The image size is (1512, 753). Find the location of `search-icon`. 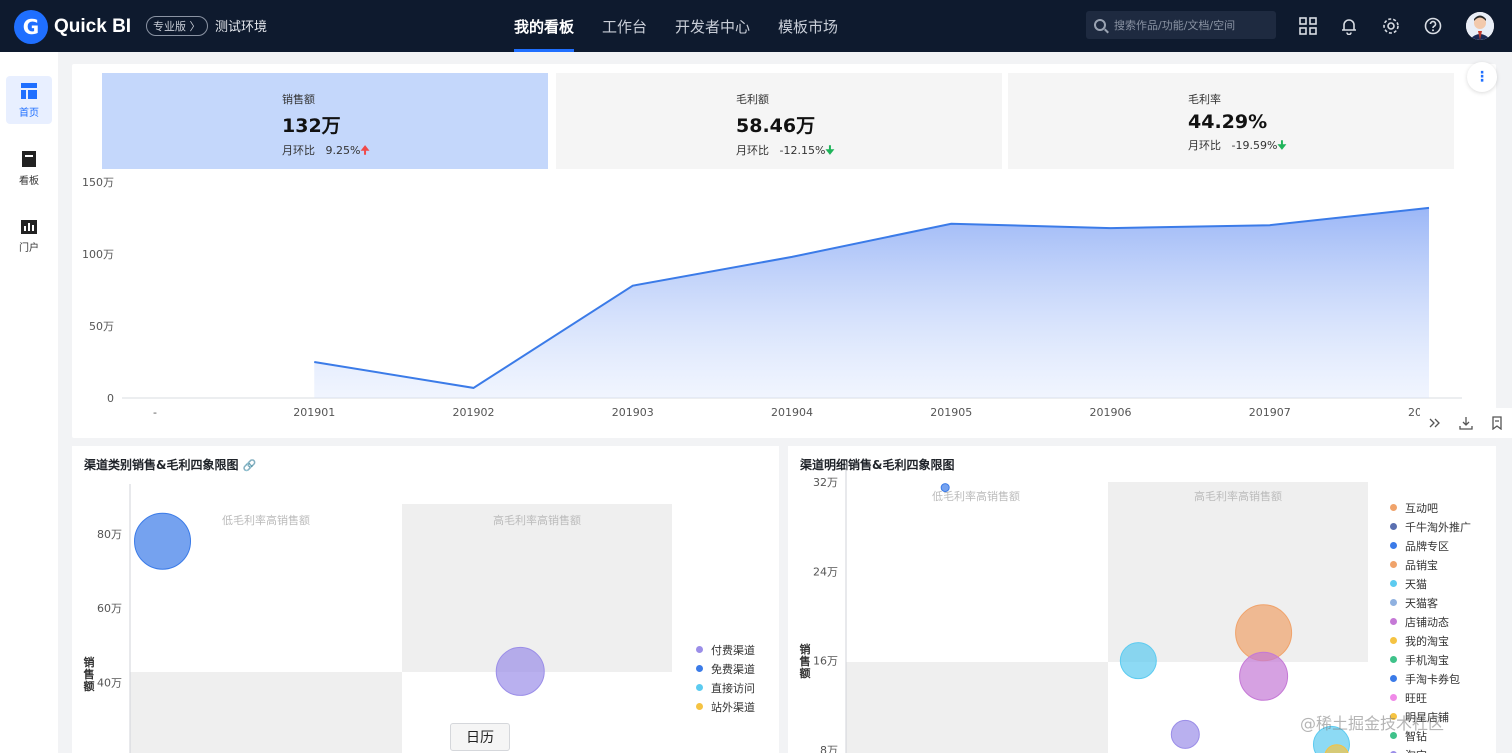

search-icon is located at coordinates (1100, 25).